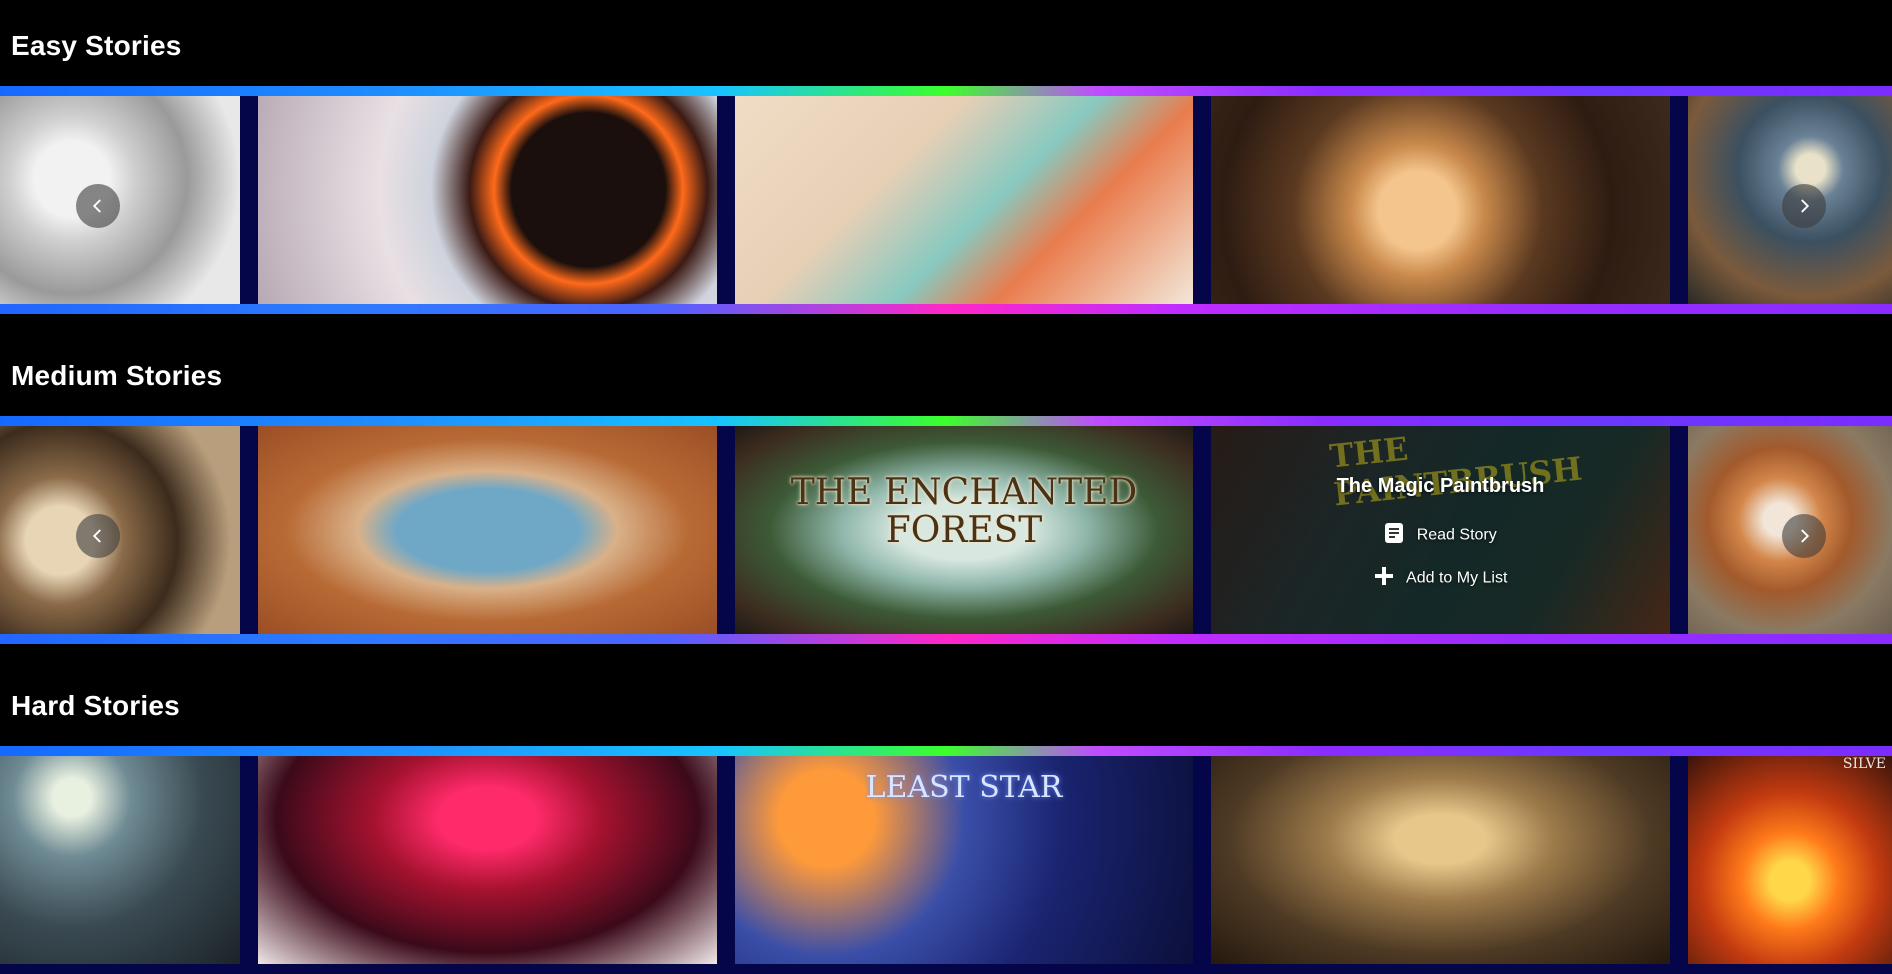 The height and width of the screenshot is (974, 1892). What do you see at coordinates (1864, 764) in the screenshot?
I see `cover-title-text: SILVE` at bounding box center [1864, 764].